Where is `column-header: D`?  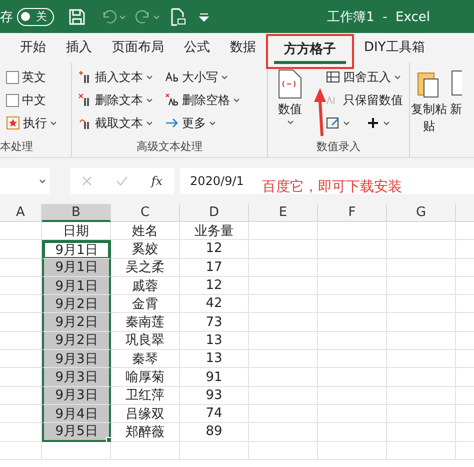
column-header: D is located at coordinates (214, 213).